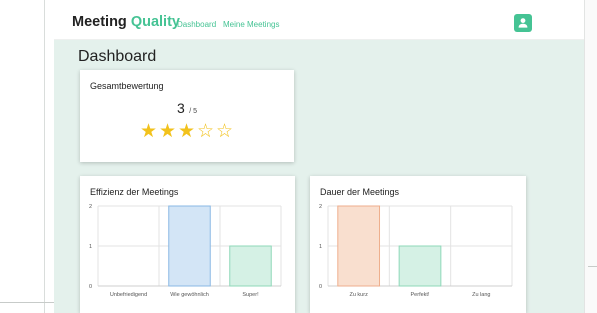 Image resolution: width=597 pixels, height=313 pixels. I want to click on left-divider, so click(44, 156).